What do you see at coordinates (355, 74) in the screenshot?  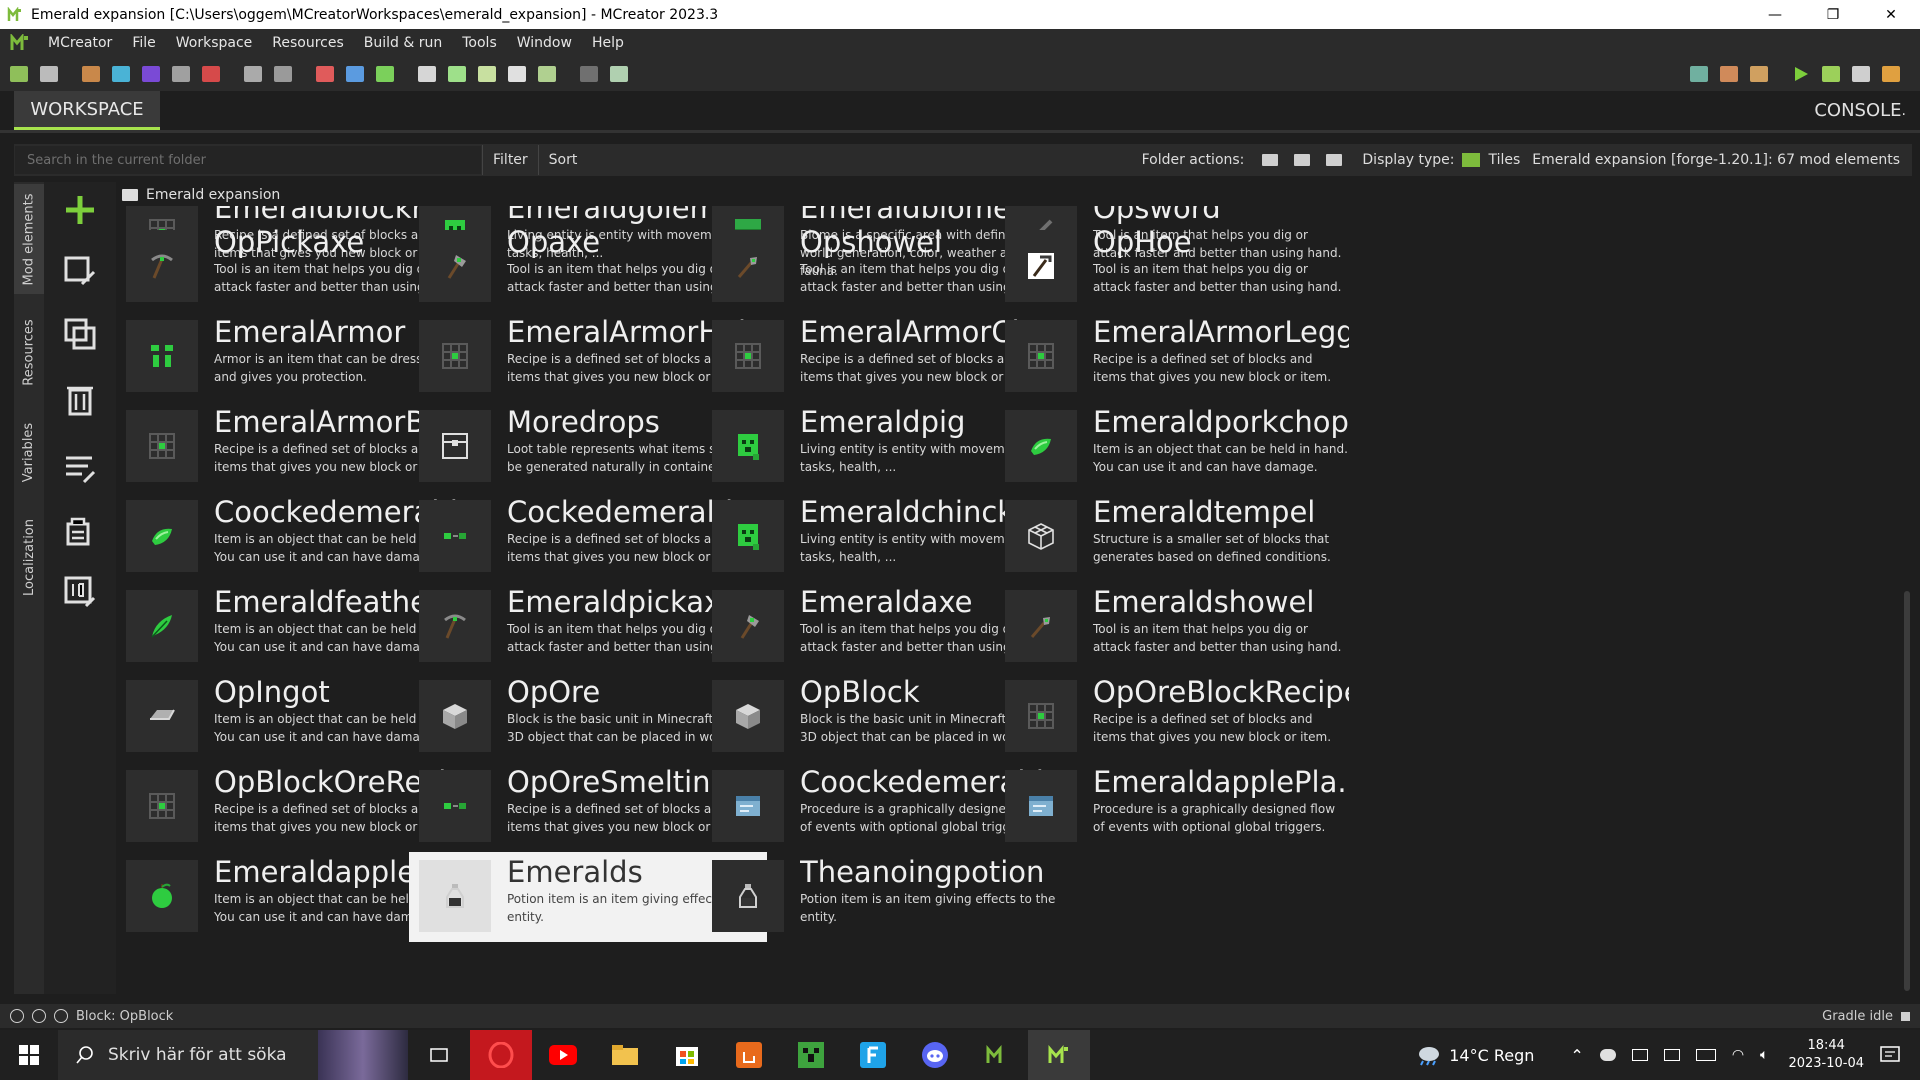 I see `grid-blue-icon` at bounding box center [355, 74].